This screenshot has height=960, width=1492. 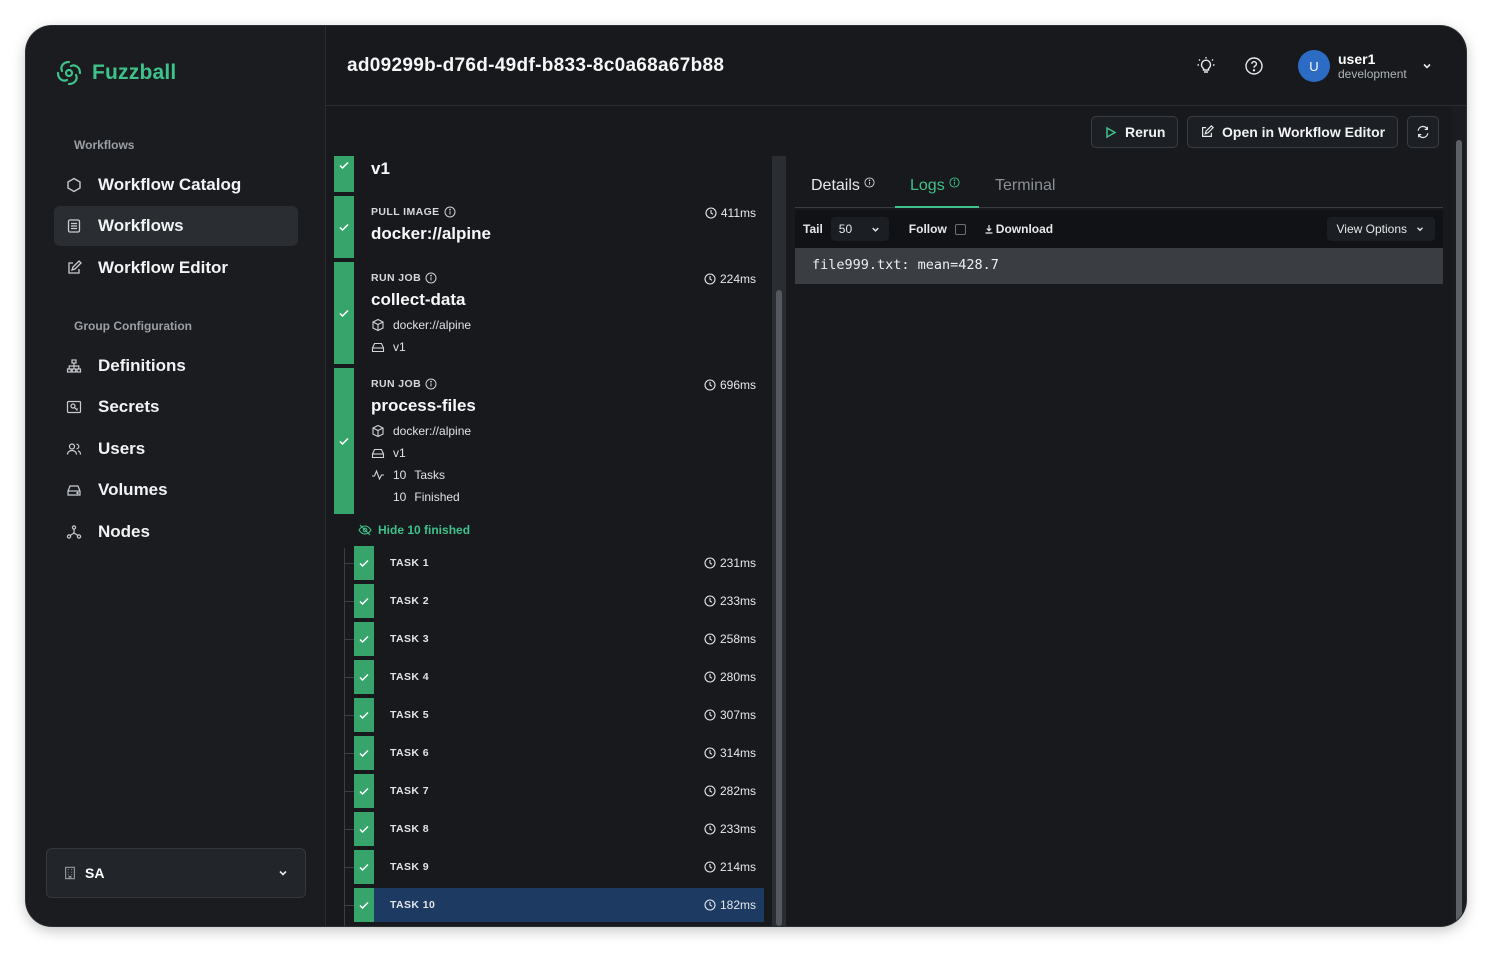 I want to click on step-pull-image: PULL IMAGE 411ms docker://alpine, so click(x=549, y=227).